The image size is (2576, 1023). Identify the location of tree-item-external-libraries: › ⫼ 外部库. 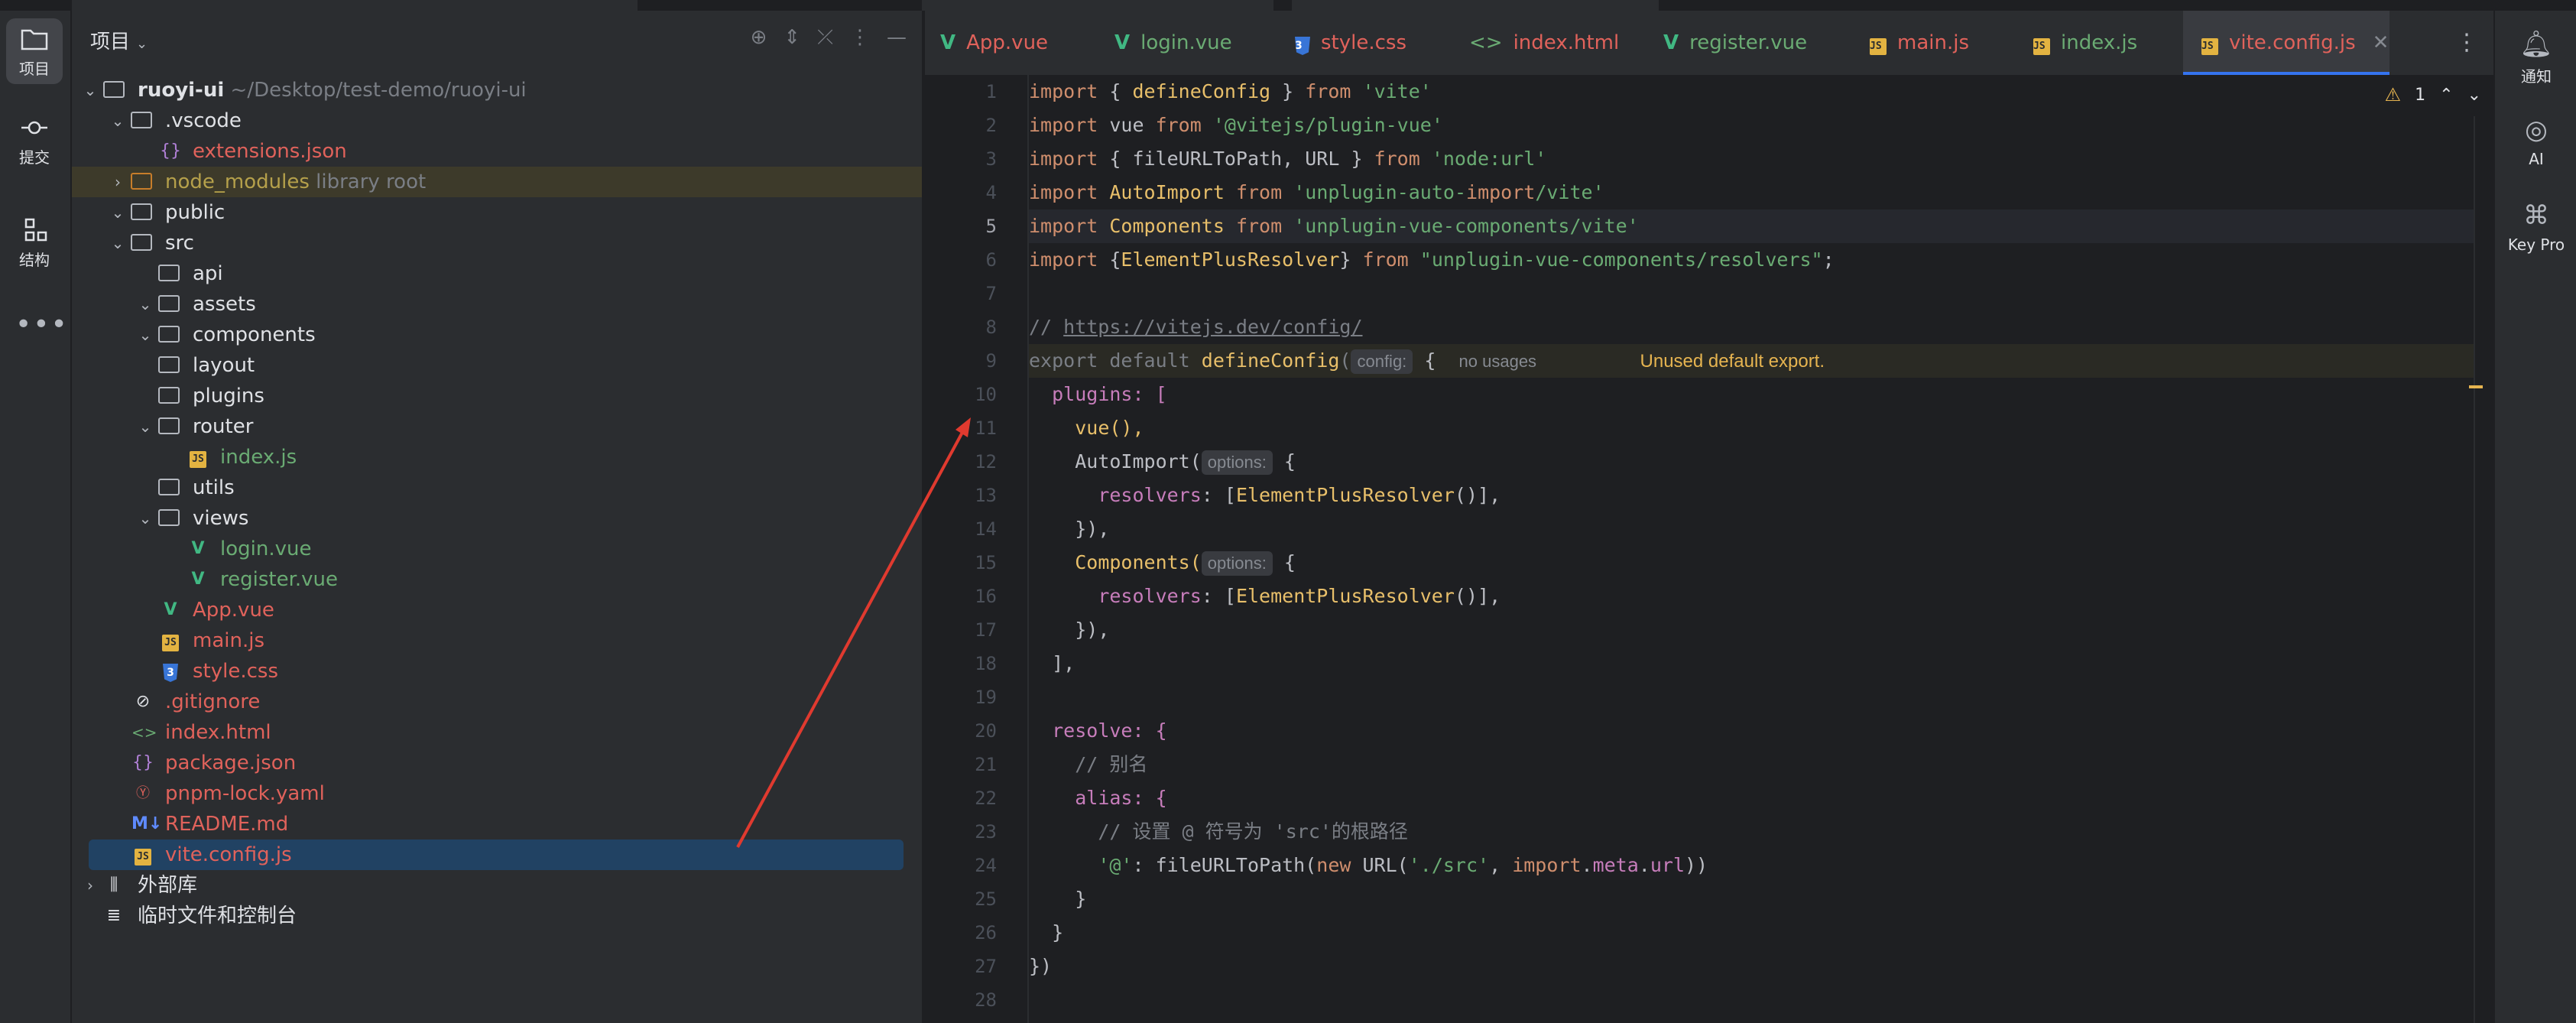
(497, 885).